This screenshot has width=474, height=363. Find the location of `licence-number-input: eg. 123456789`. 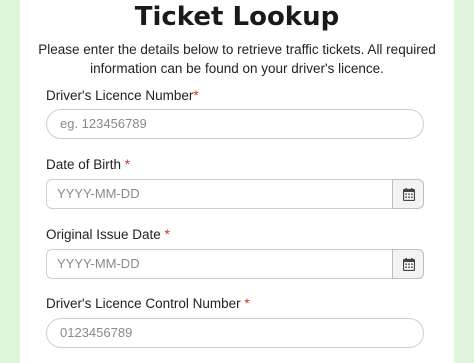

licence-number-input: eg. 123456789 is located at coordinates (235, 124).